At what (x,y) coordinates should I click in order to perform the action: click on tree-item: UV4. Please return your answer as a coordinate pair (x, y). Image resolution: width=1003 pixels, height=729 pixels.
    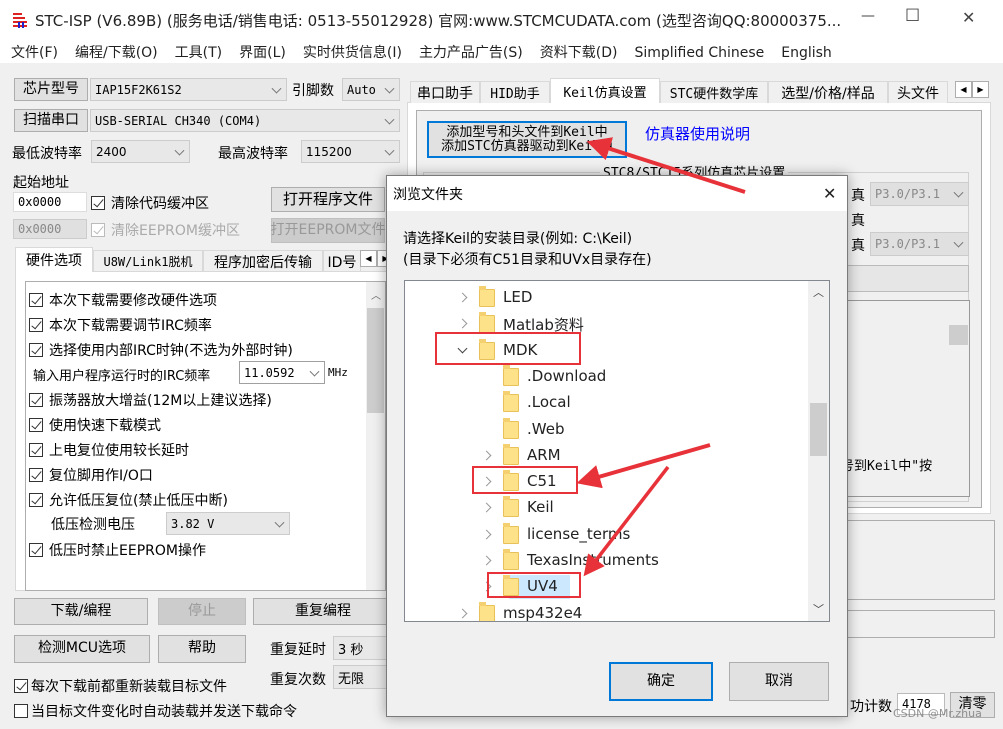
    Looking at the image, I should click on (605, 587).